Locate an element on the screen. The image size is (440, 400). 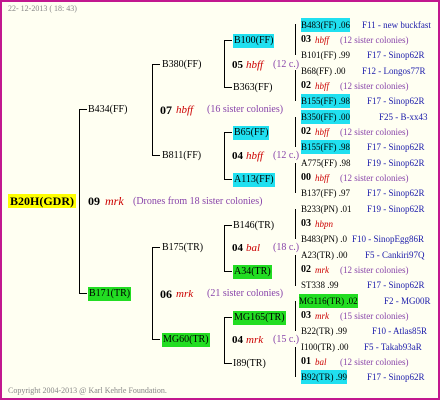
root-queen: B20H(GDR) is located at coordinates (42, 201).